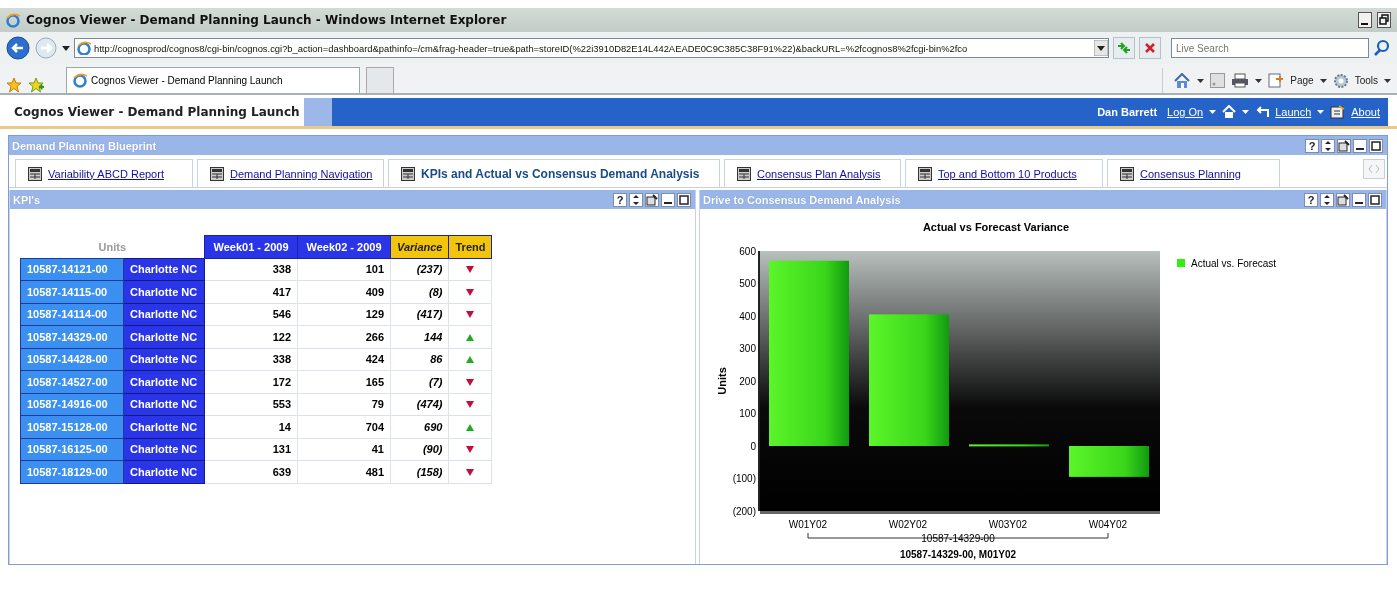 This screenshot has width=1397, height=592. I want to click on row-header: 10587-16125-00, so click(72, 449).